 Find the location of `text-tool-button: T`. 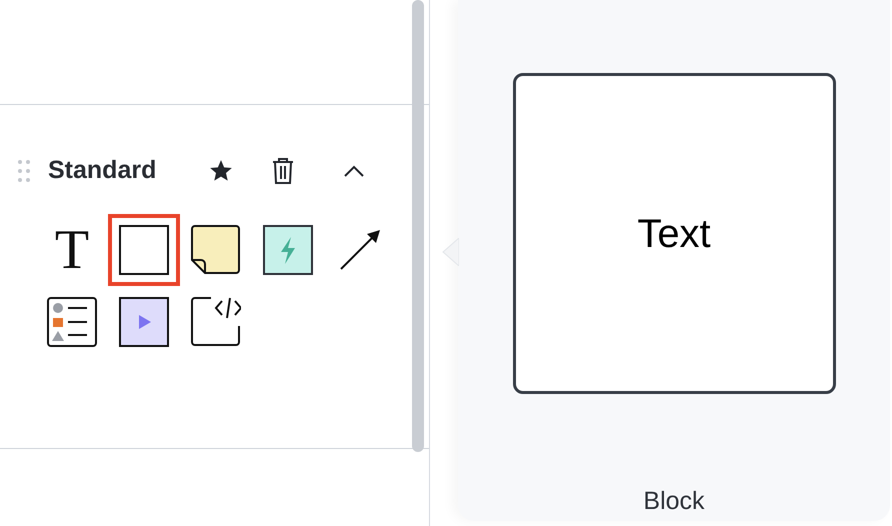

text-tool-button: T is located at coordinates (72, 250).